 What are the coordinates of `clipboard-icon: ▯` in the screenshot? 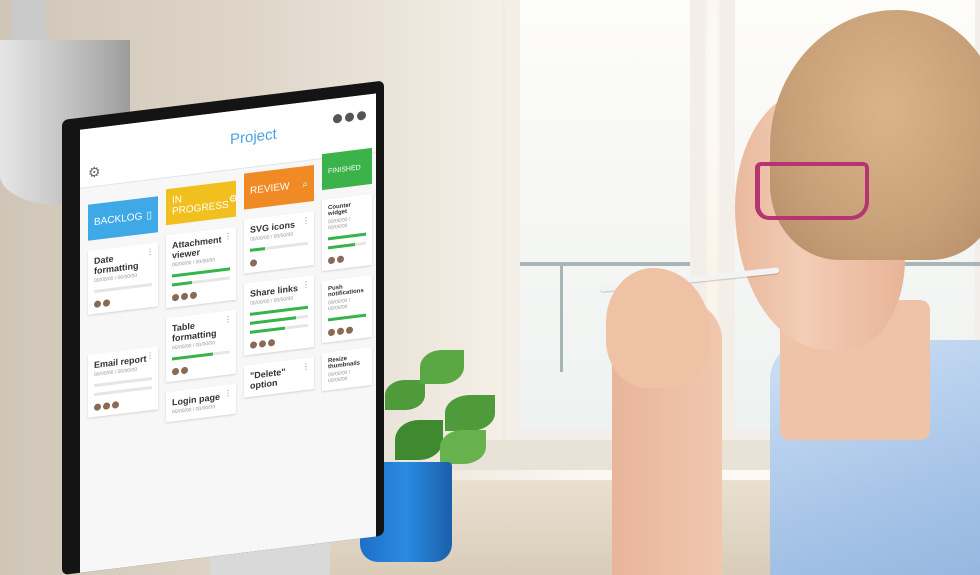 It's located at (149, 215).